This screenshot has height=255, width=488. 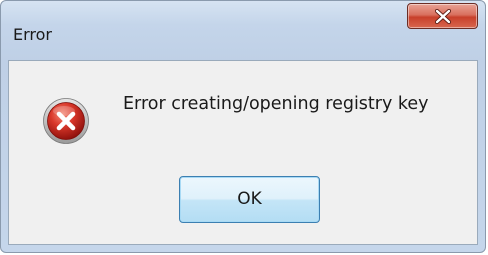 I want to click on close-icon, so click(x=443, y=16).